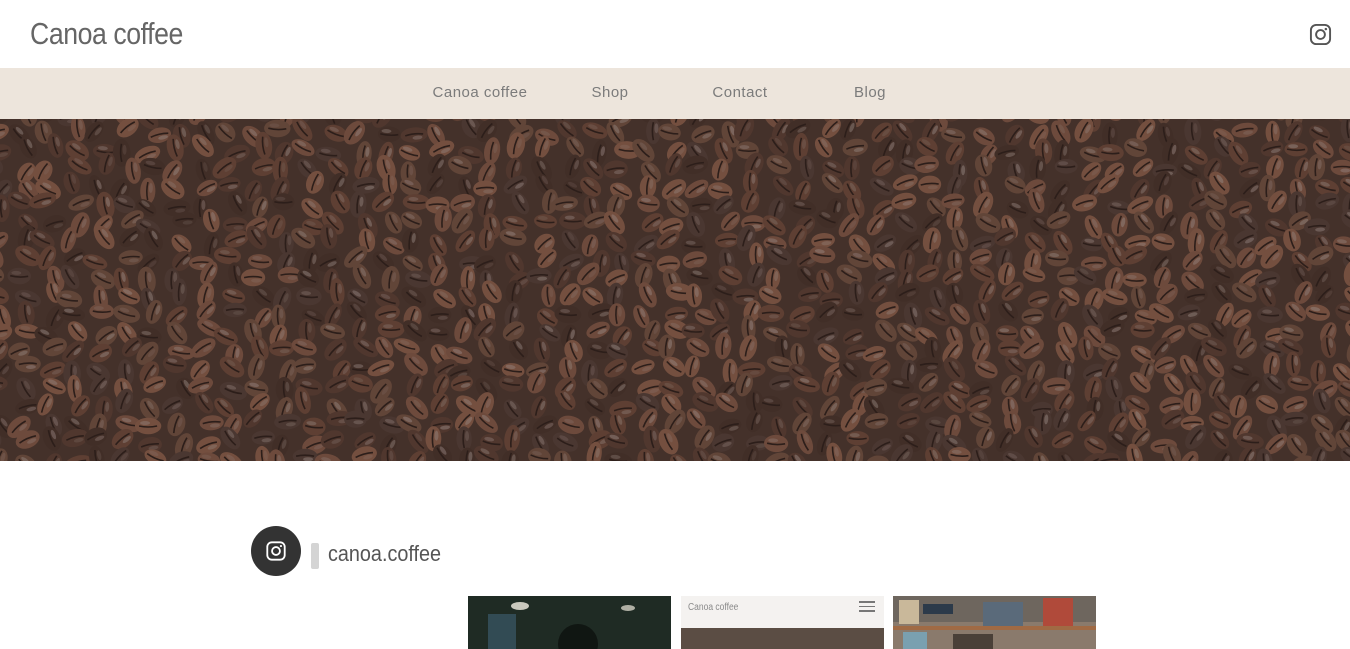  I want to click on nav-item-canoa-coffee: Canoa coffee, so click(480, 93).